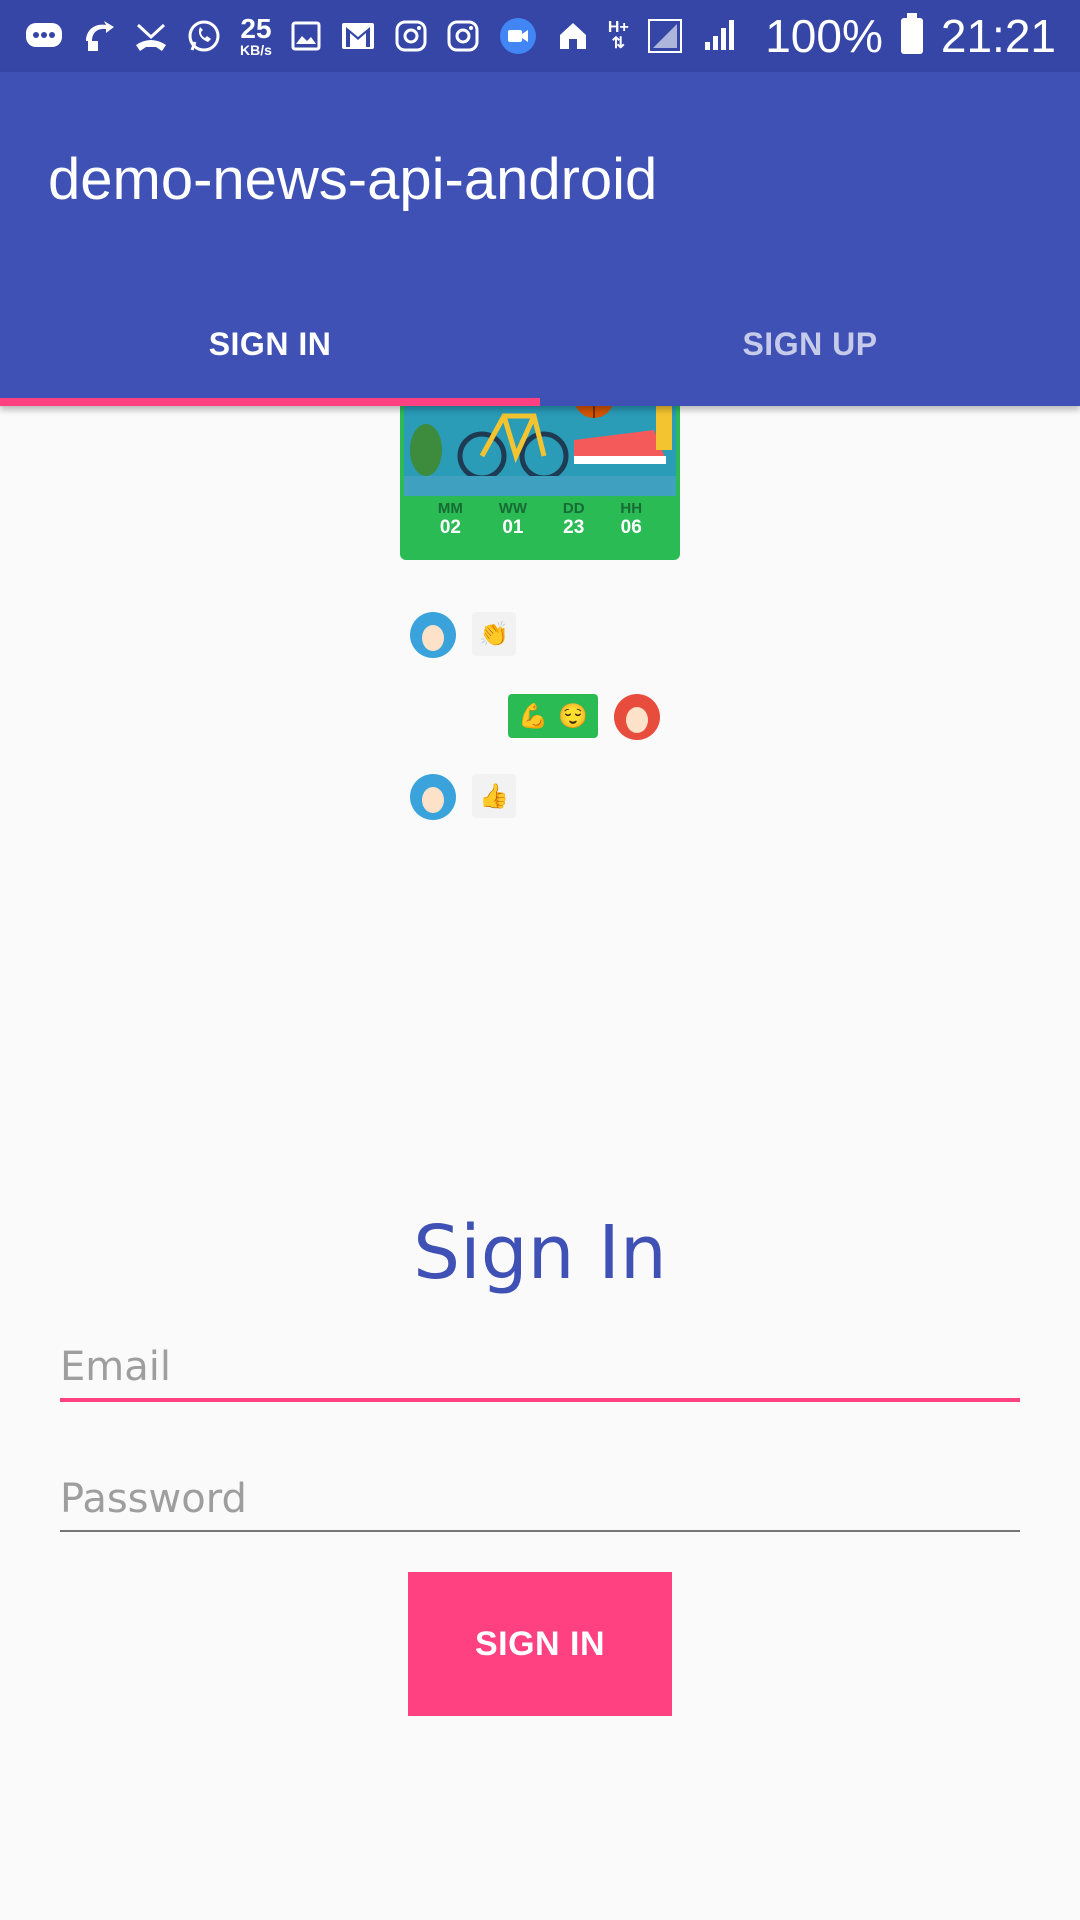  I want to click on missed-call-icon, so click(151, 36).